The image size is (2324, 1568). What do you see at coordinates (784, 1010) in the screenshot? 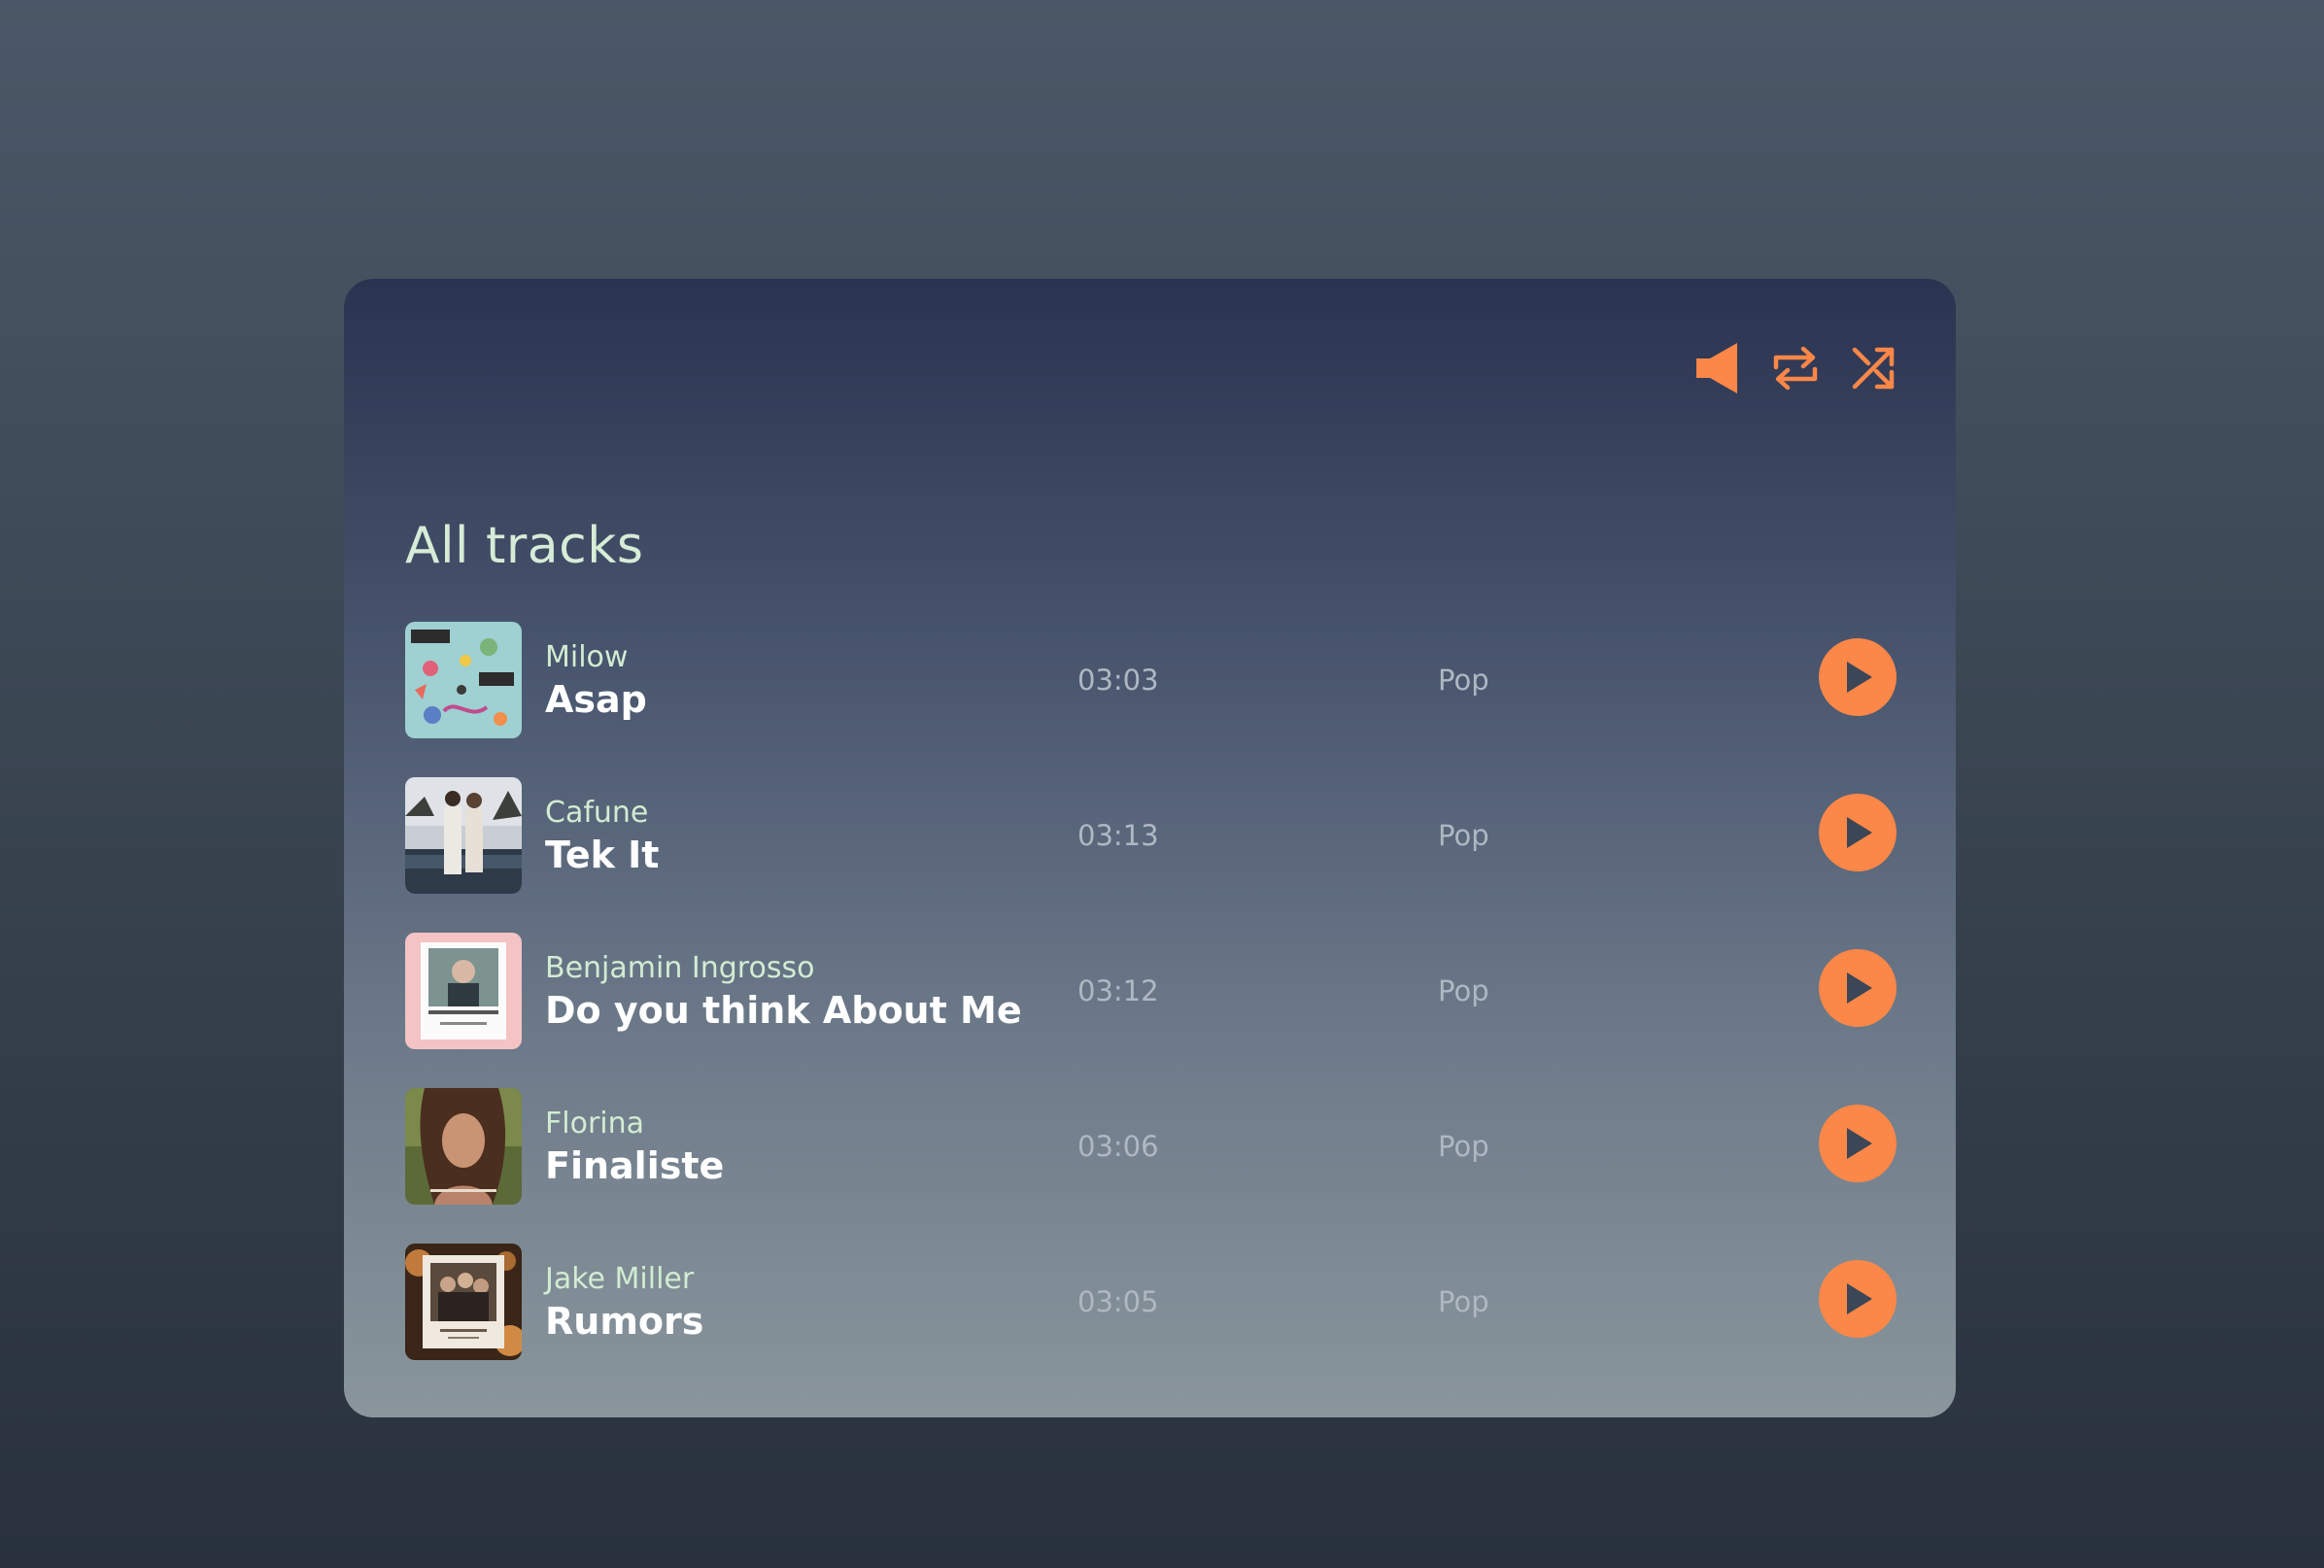
I see `track-title: Do you think About Me` at bounding box center [784, 1010].